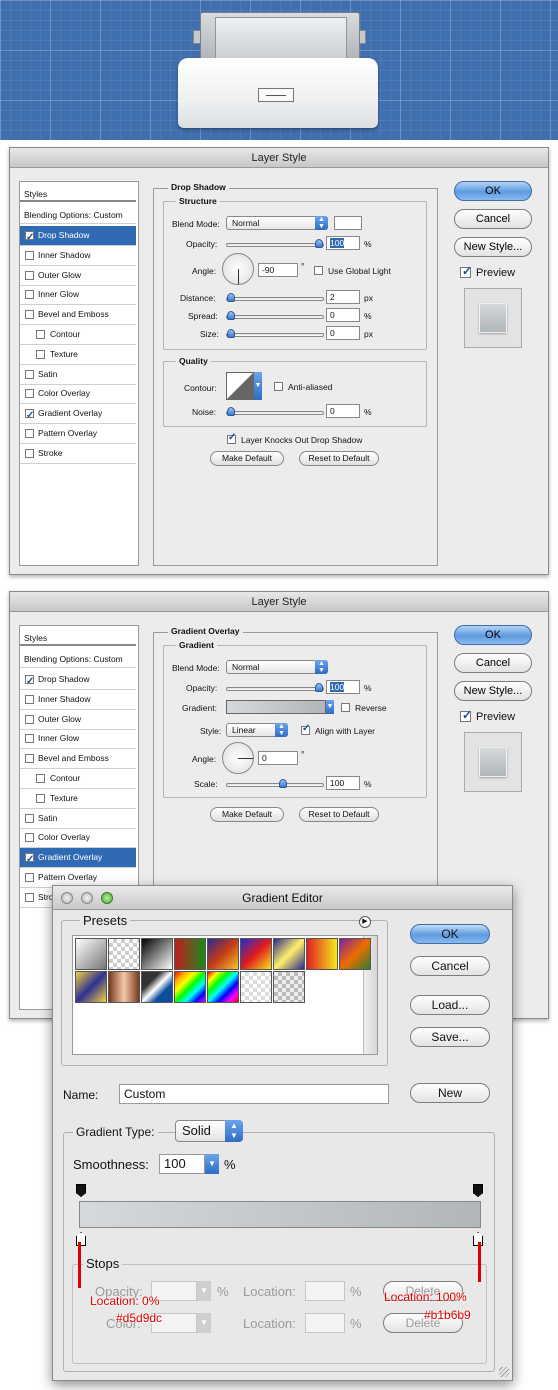 This screenshot has width=558, height=1390. What do you see at coordinates (78, 276) in the screenshot?
I see `style-list-item: Outer Glow` at bounding box center [78, 276].